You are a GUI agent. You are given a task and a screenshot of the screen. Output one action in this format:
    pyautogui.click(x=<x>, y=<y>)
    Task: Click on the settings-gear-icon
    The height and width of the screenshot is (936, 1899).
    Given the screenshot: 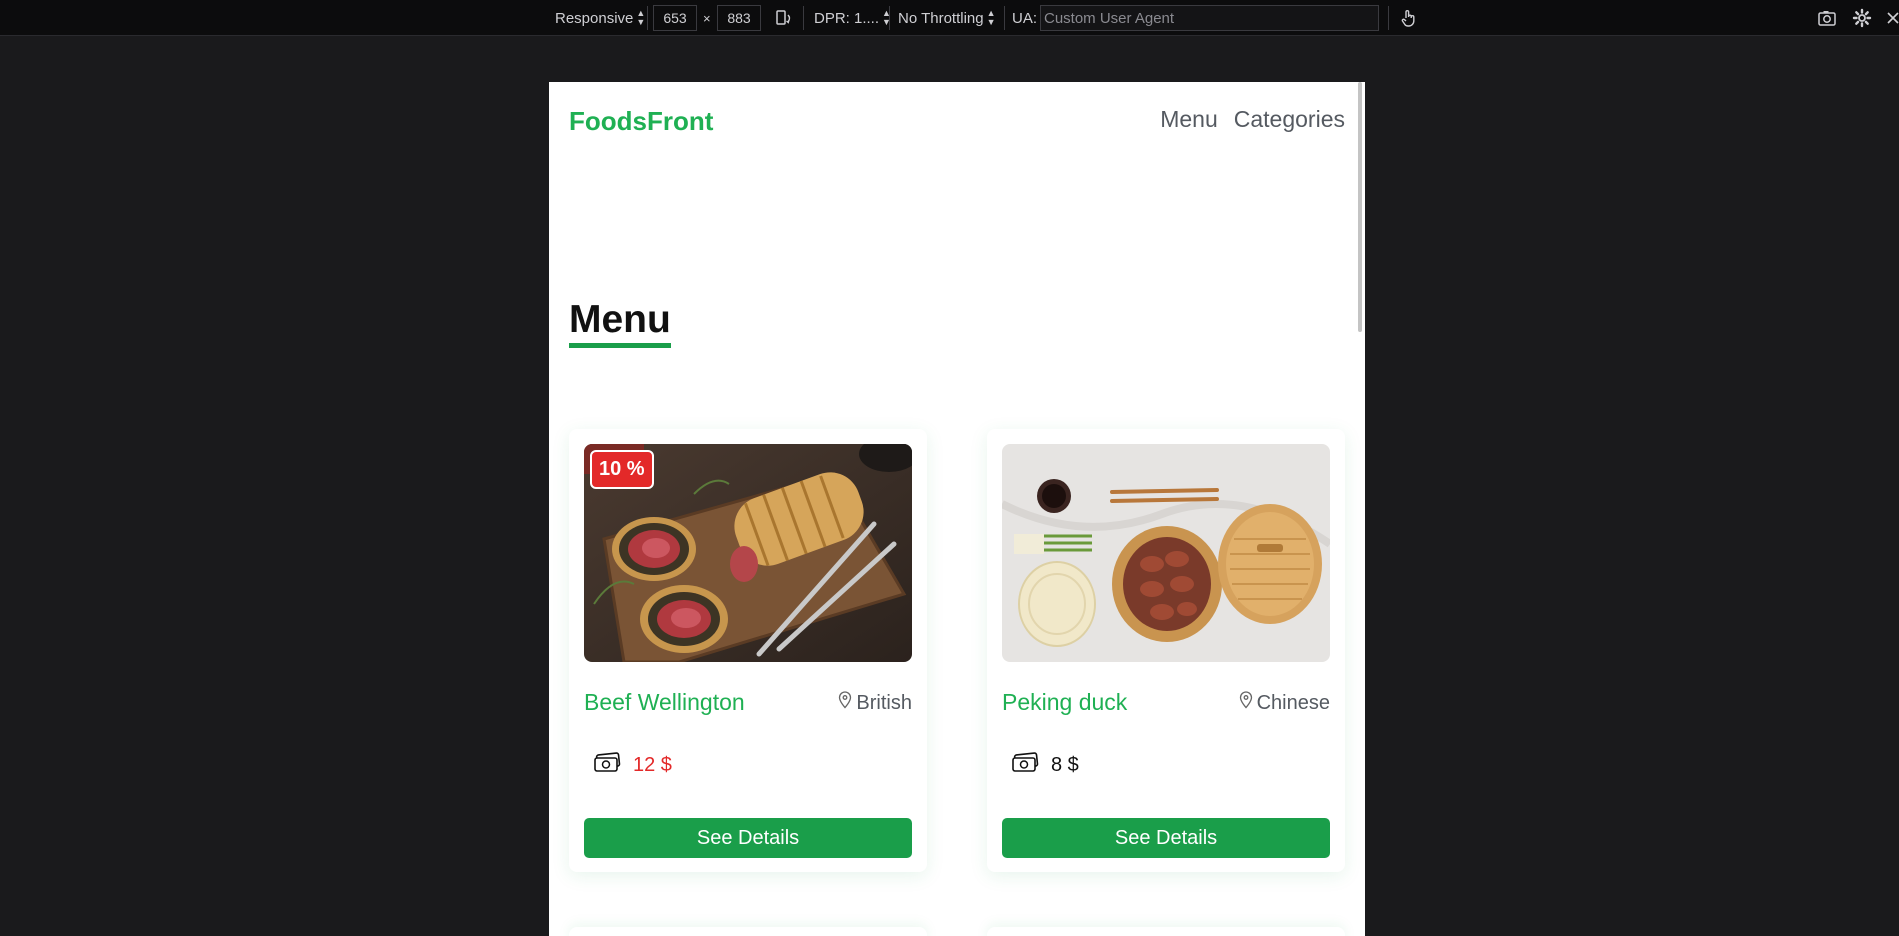 What is the action you would take?
    pyautogui.click(x=1862, y=18)
    